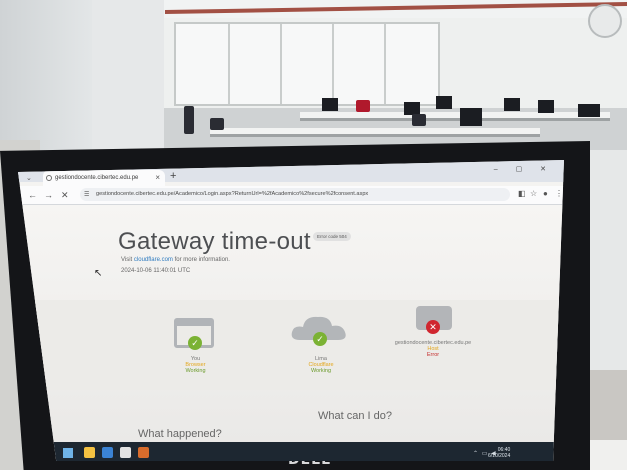  Describe the element at coordinates (127, 260) in the screenshot. I see `visit-prefix: Visit` at that location.